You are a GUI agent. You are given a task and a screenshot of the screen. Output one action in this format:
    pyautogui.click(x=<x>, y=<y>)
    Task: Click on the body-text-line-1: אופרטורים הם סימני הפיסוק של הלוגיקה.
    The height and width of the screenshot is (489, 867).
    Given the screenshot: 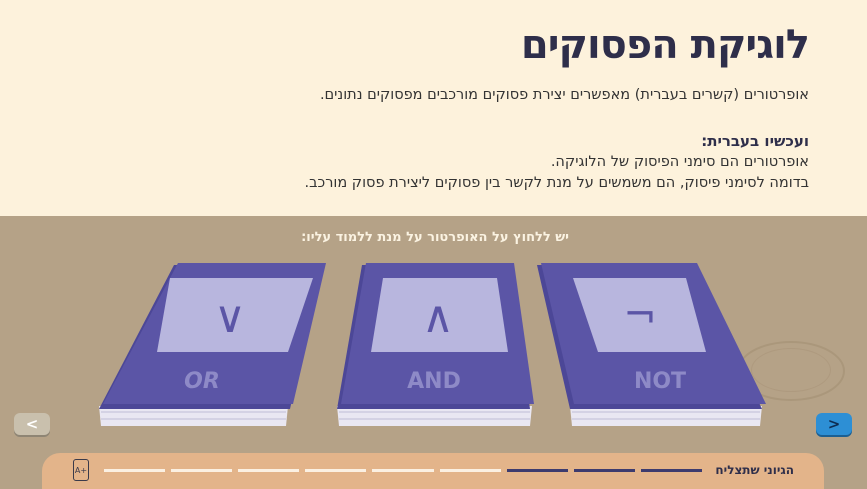 What is the action you would take?
    pyautogui.click(x=679, y=162)
    